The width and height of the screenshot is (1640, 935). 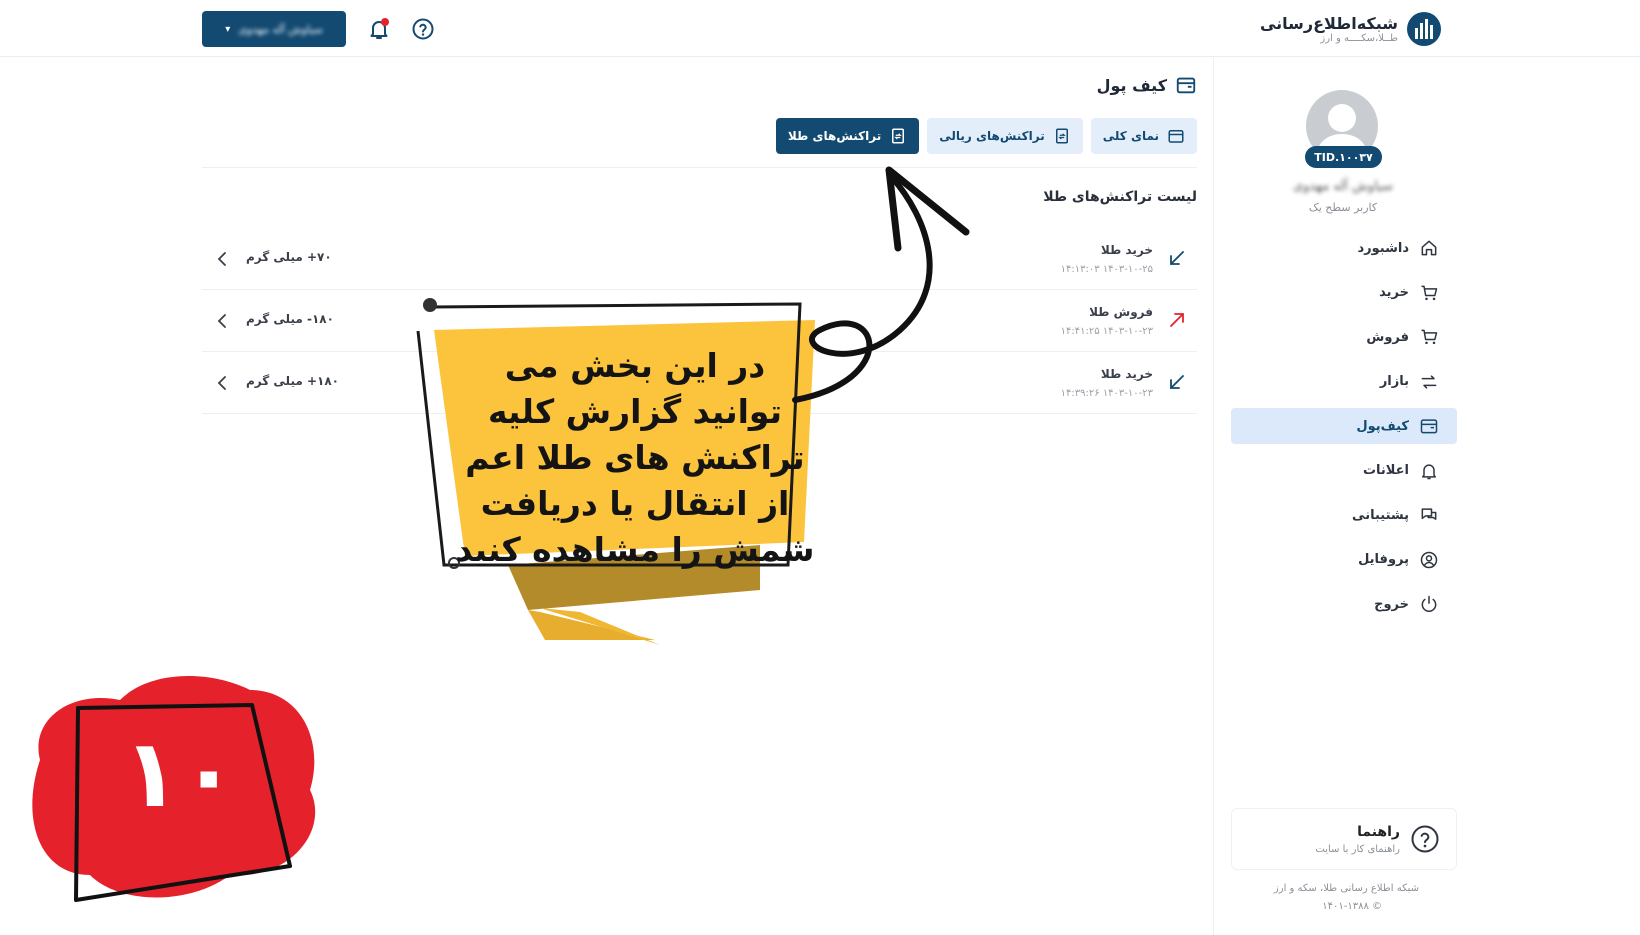 I want to click on sidebar-user-name: سیاوش آله مهدوی, so click(x=1343, y=186).